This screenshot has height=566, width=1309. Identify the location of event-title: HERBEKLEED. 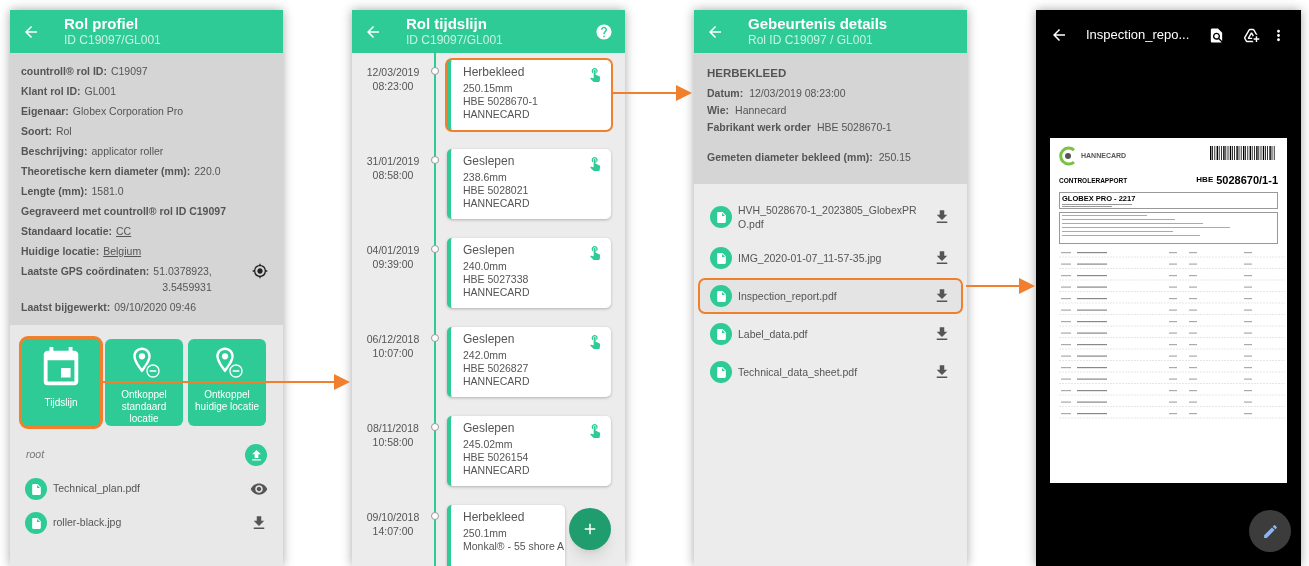
(747, 73).